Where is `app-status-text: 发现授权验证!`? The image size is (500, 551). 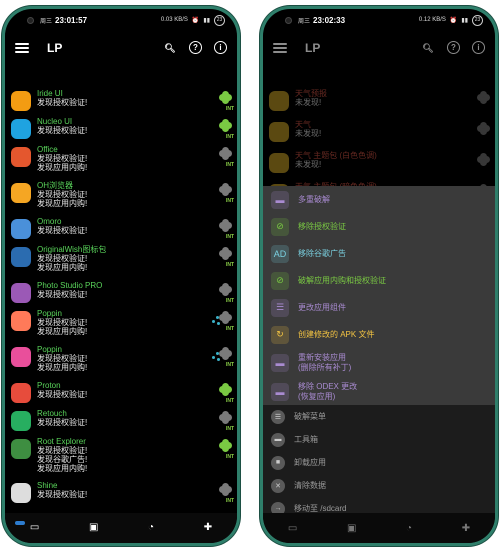 app-status-text: 发现授权验证! is located at coordinates (62, 358).